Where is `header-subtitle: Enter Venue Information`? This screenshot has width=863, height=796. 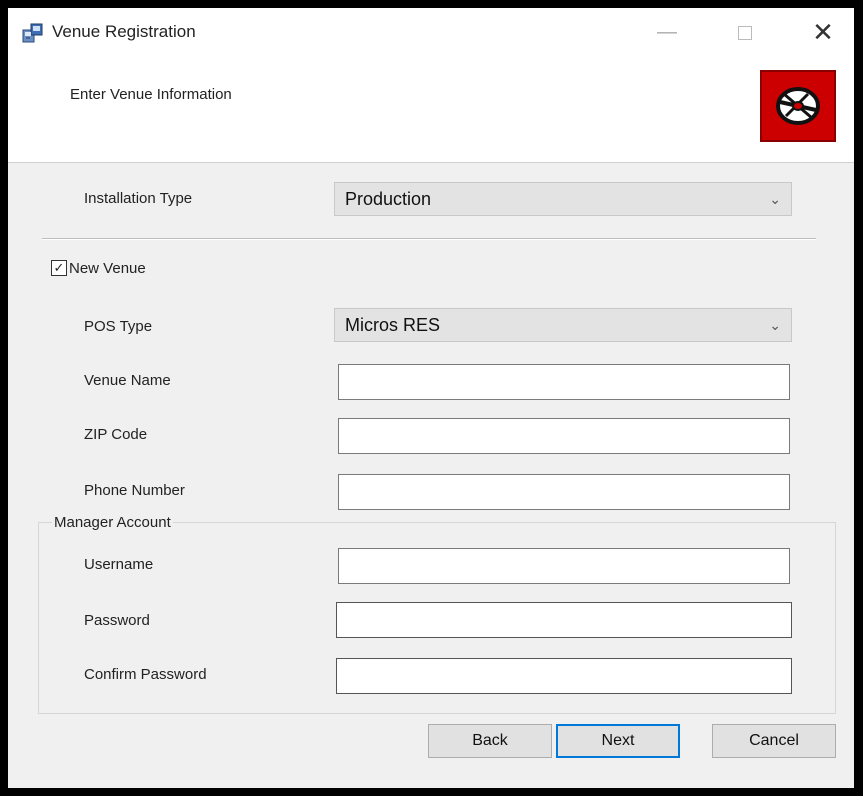
header-subtitle: Enter Venue Information is located at coordinates (151, 94).